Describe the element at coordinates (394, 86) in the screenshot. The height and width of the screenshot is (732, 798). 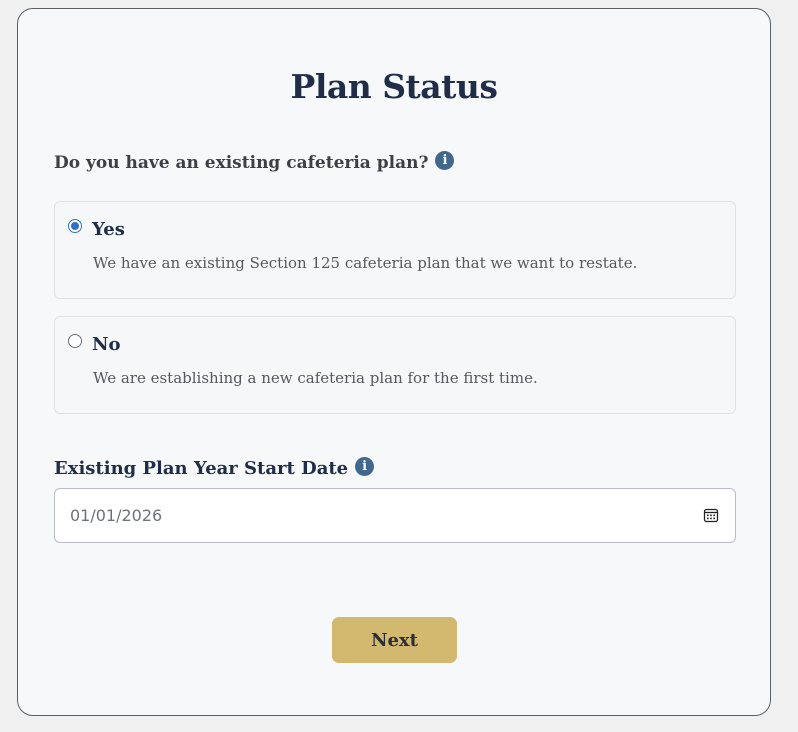
I see `page-title: Plan Status` at that location.